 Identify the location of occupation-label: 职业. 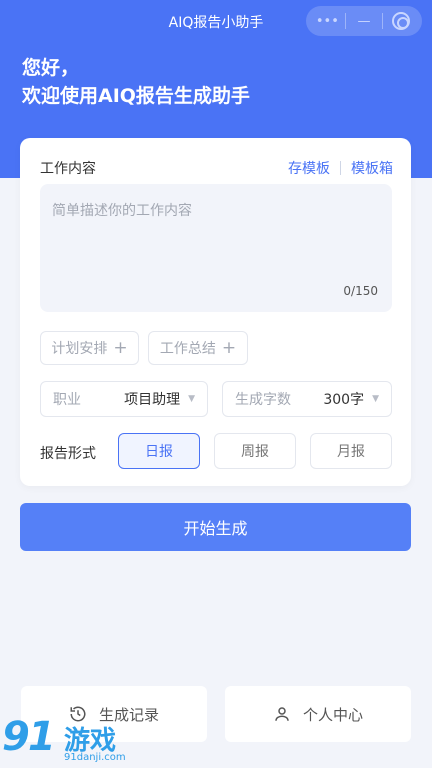
(67, 400).